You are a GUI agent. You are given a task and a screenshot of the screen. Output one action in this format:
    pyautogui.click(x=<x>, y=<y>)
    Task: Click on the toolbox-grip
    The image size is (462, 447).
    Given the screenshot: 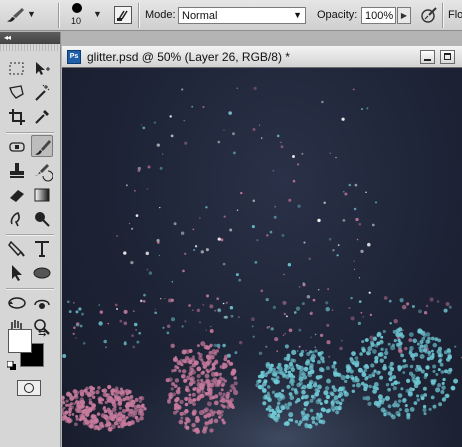 What is the action you would take?
    pyautogui.click(x=30, y=47)
    